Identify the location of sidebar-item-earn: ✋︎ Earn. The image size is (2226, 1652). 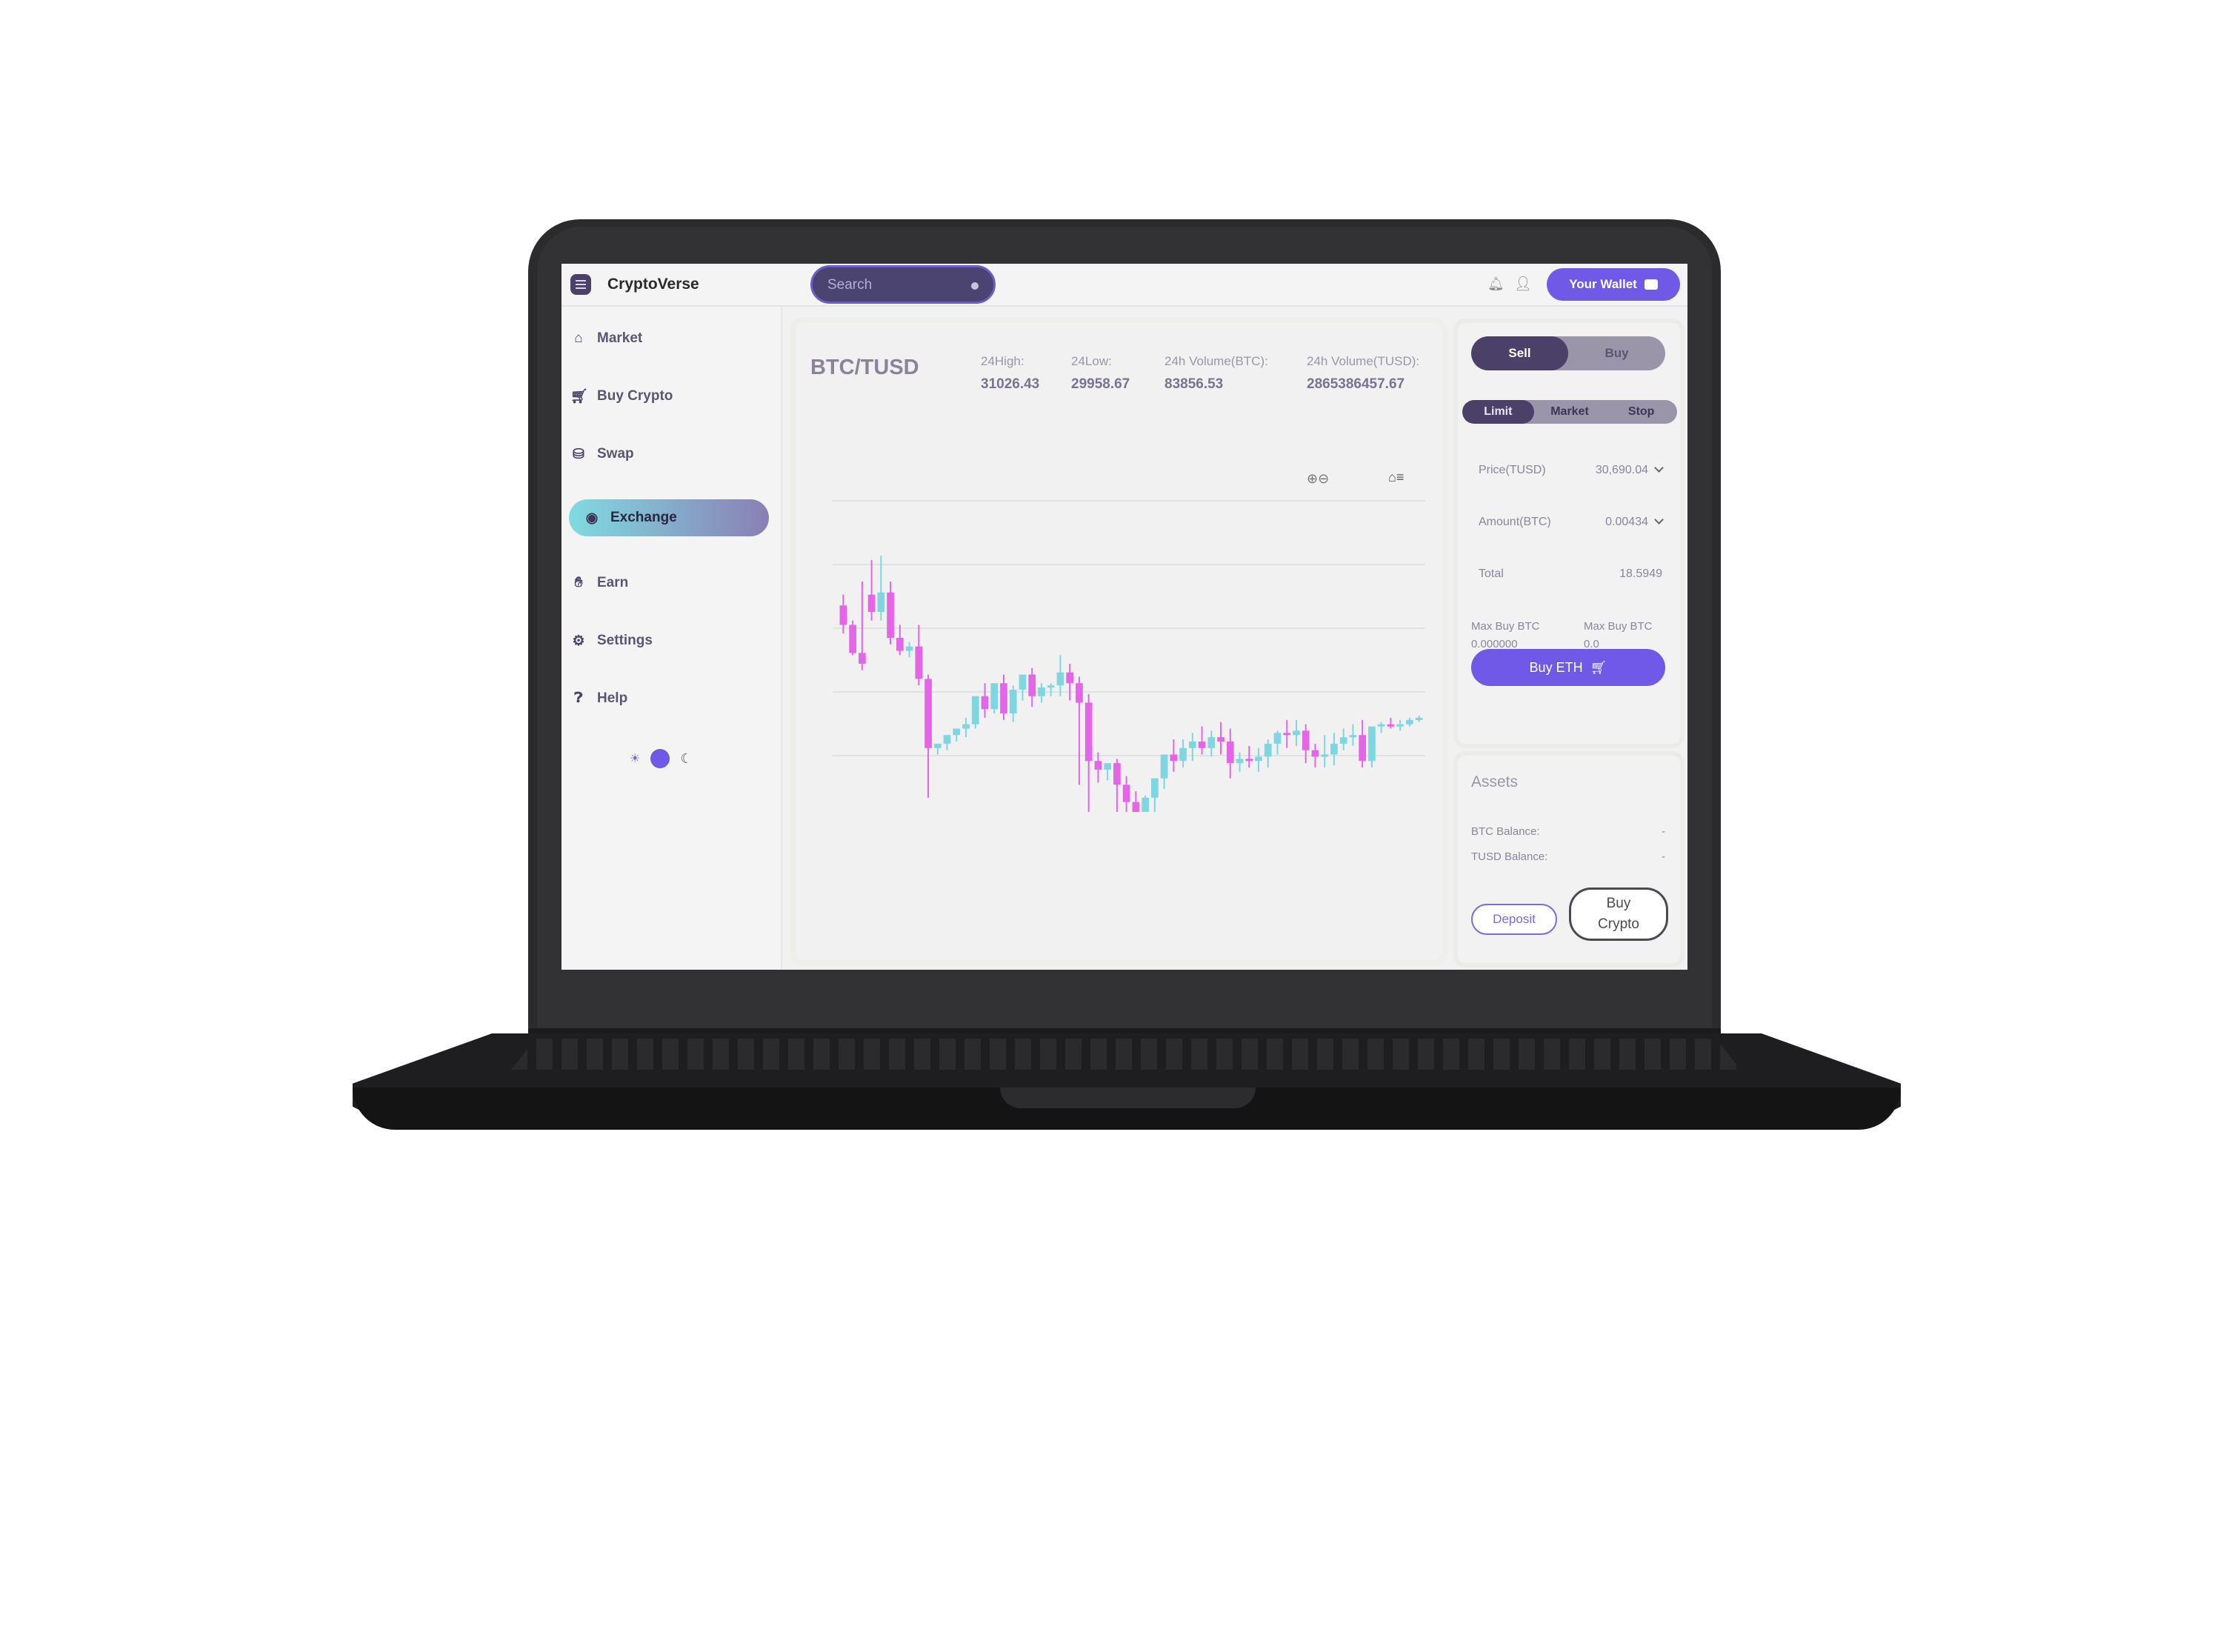
(672, 583).